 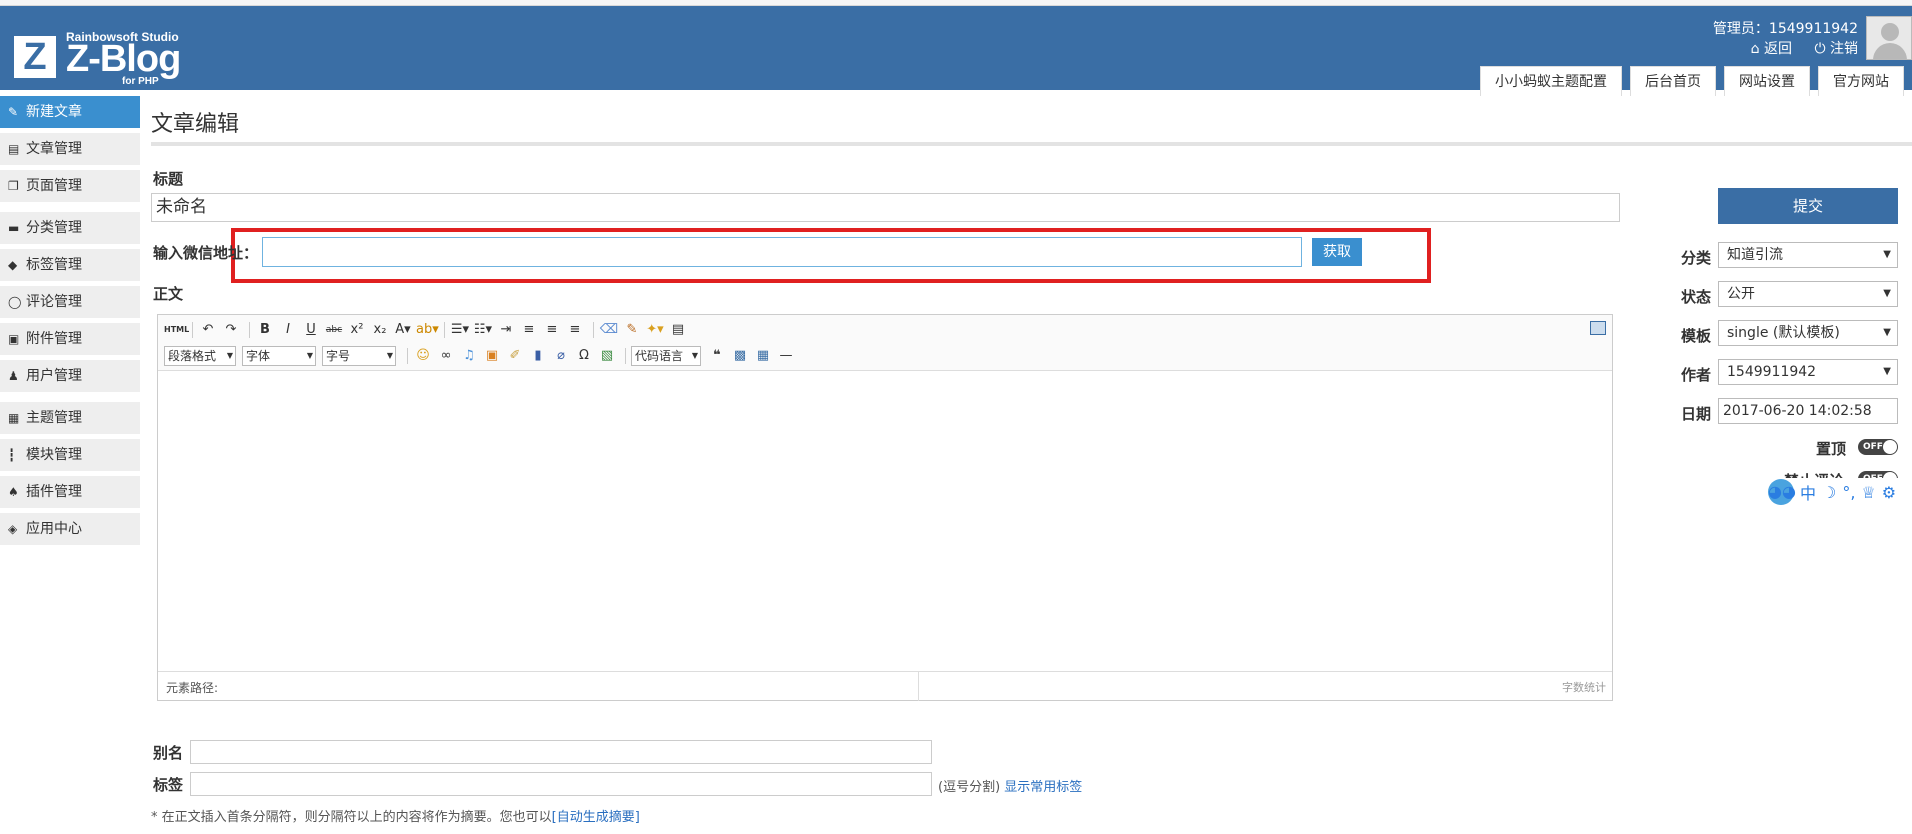 I want to click on sidebar-item-user-manage: ♟ 用户管理, so click(x=70, y=376).